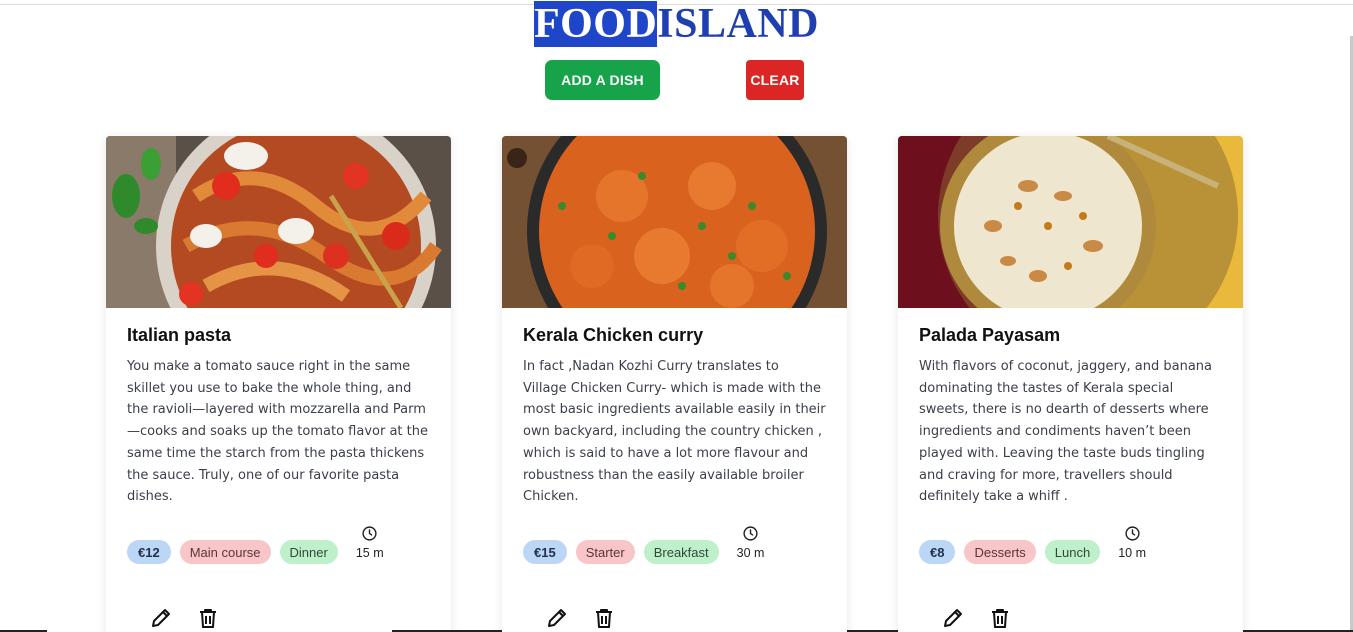  I want to click on cook-time: 10 m, so click(1132, 542).